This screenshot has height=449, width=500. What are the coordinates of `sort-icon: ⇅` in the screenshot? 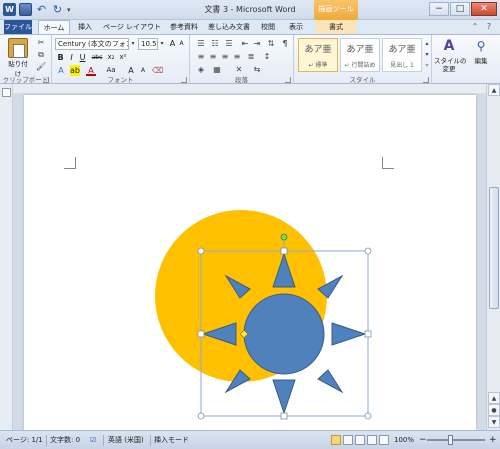 It's located at (271, 43).